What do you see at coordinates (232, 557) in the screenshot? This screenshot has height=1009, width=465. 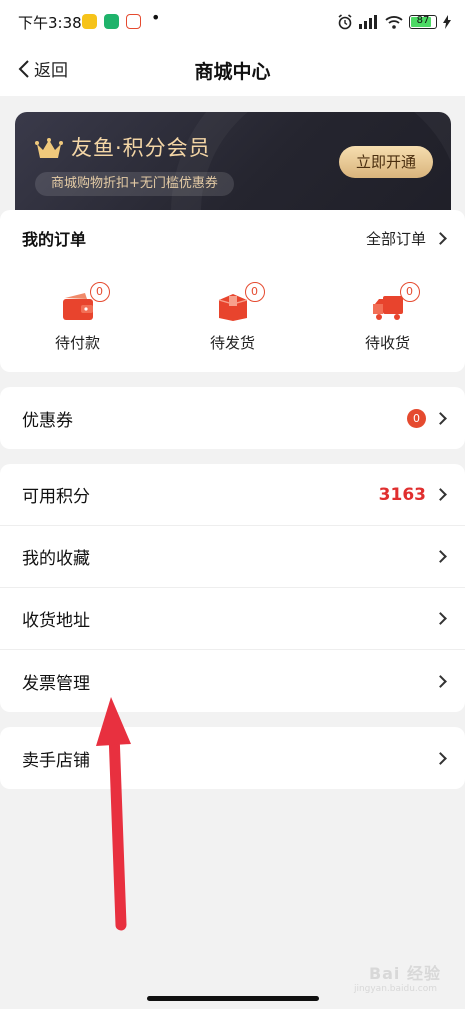 I see `favorites-row: 我的收藏` at bounding box center [232, 557].